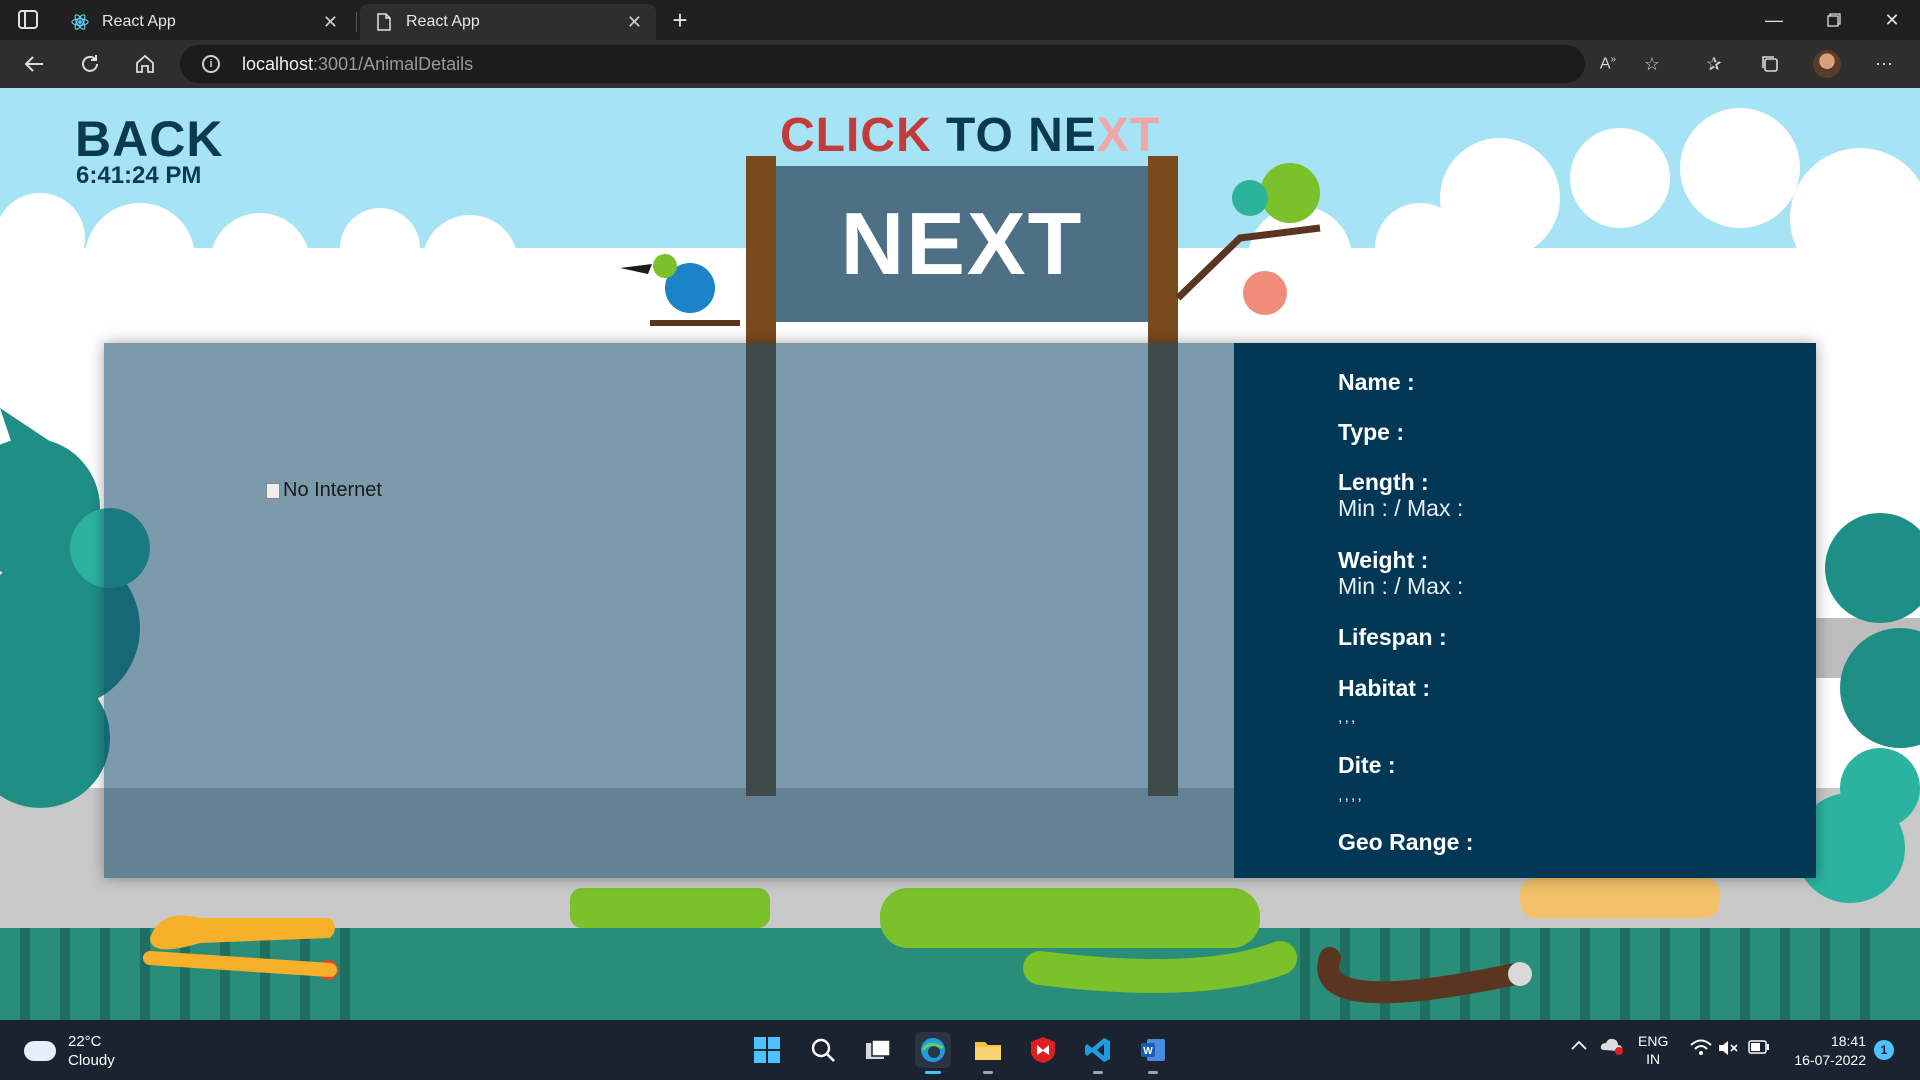 The image size is (1920, 1080). Describe the element at coordinates (1652, 64) in the screenshot. I see `favorite-add-icon: ☆` at that location.